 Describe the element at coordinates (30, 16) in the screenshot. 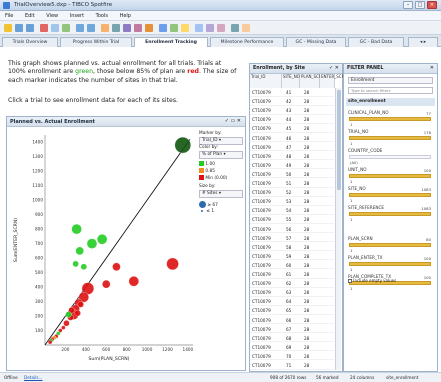

I see `menu-edit: Edit` at that location.